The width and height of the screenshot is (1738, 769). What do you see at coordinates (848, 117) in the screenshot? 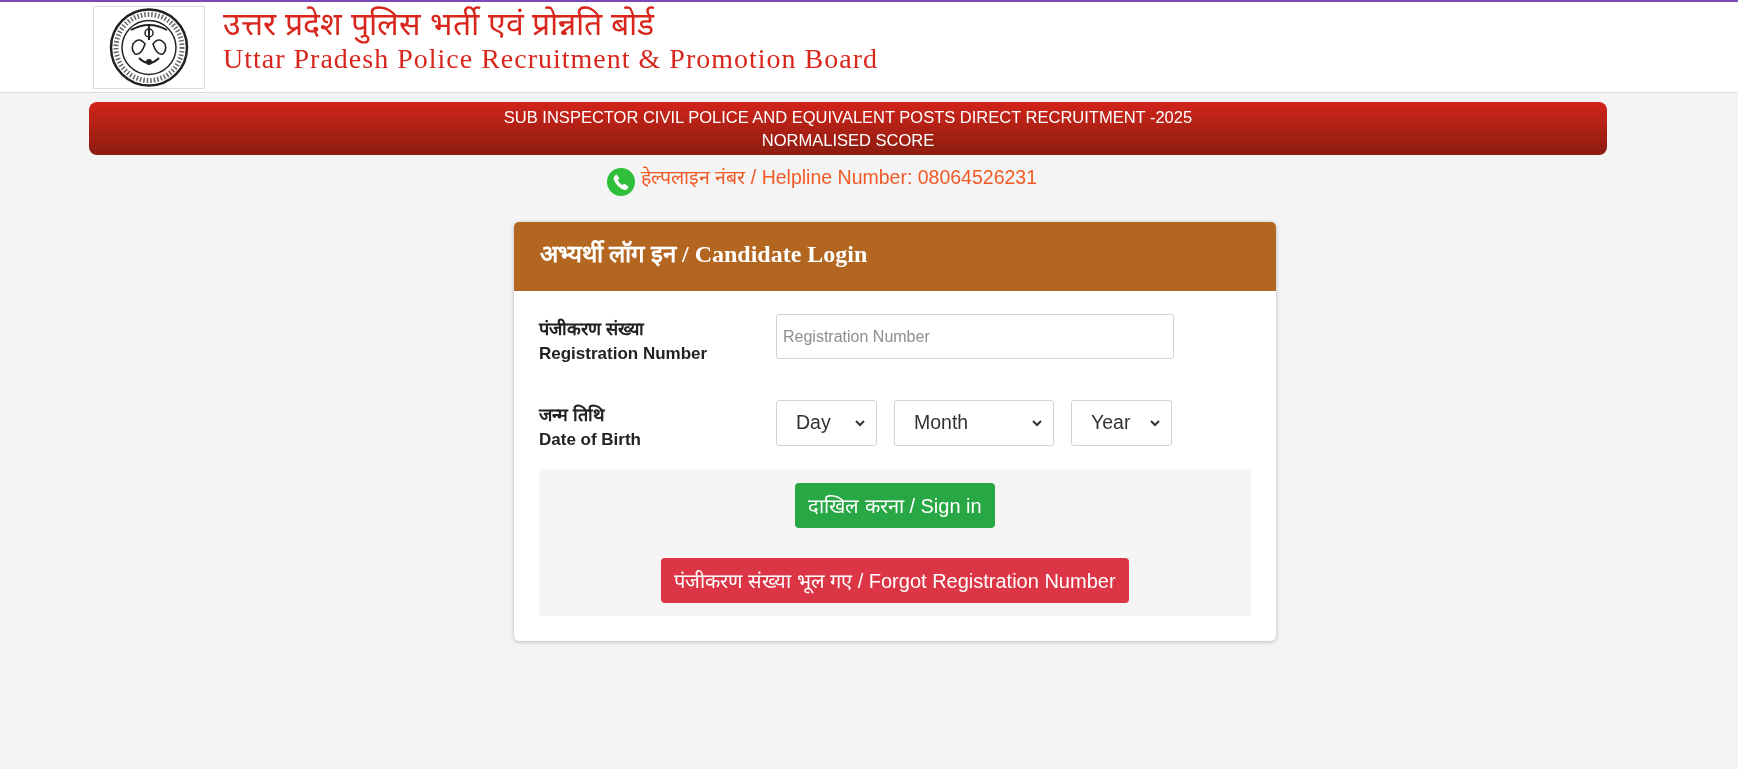
I see `banner-text: SUB INSPECTOR CIVIL POLICE AND EQUIVALENT POSTS DIRECT RECRUITMENT -2025` at bounding box center [848, 117].